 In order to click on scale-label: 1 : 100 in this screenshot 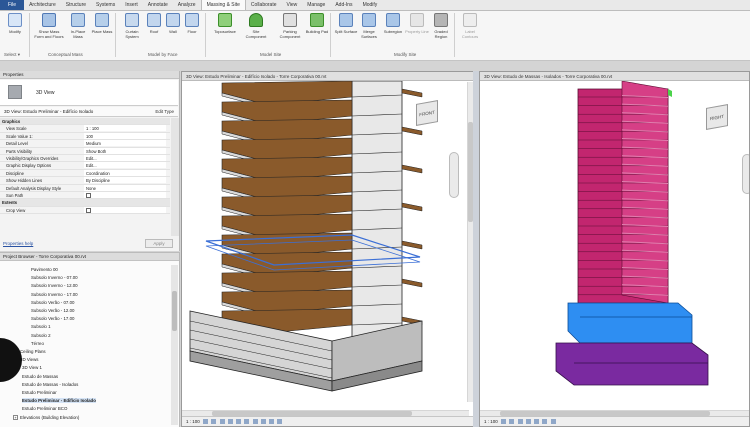, I will do `click(193, 421)`.